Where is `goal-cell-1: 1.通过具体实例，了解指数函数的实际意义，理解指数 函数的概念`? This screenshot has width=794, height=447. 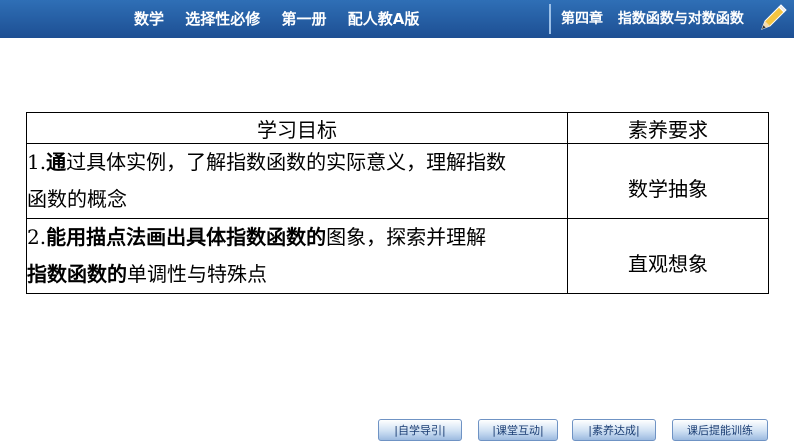
goal-cell-1: 1.通过具体实例，了解指数函数的实际意义，理解指数 函数的概念 is located at coordinates (297, 181).